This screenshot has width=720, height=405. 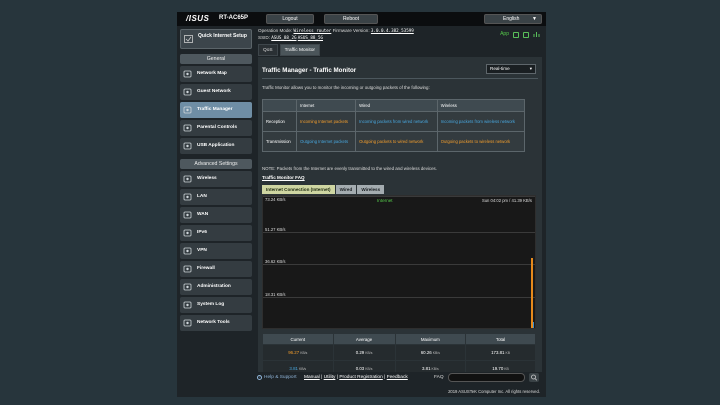 I want to click on ssid-2g: ASUS_88_2G, so click(x=283, y=37).